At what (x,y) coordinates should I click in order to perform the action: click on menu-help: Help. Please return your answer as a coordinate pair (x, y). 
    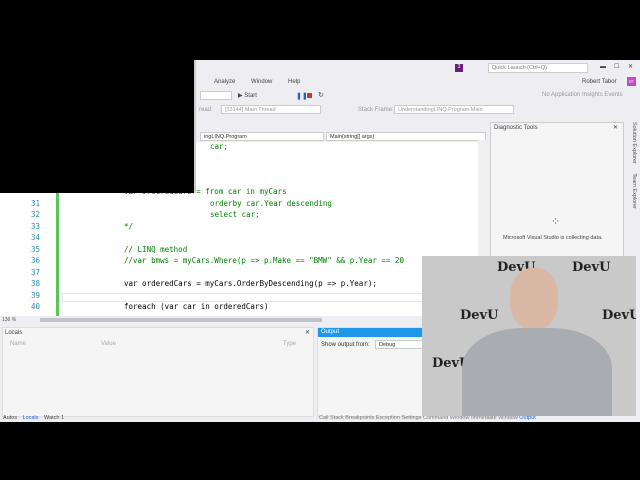
    Looking at the image, I should click on (294, 82).